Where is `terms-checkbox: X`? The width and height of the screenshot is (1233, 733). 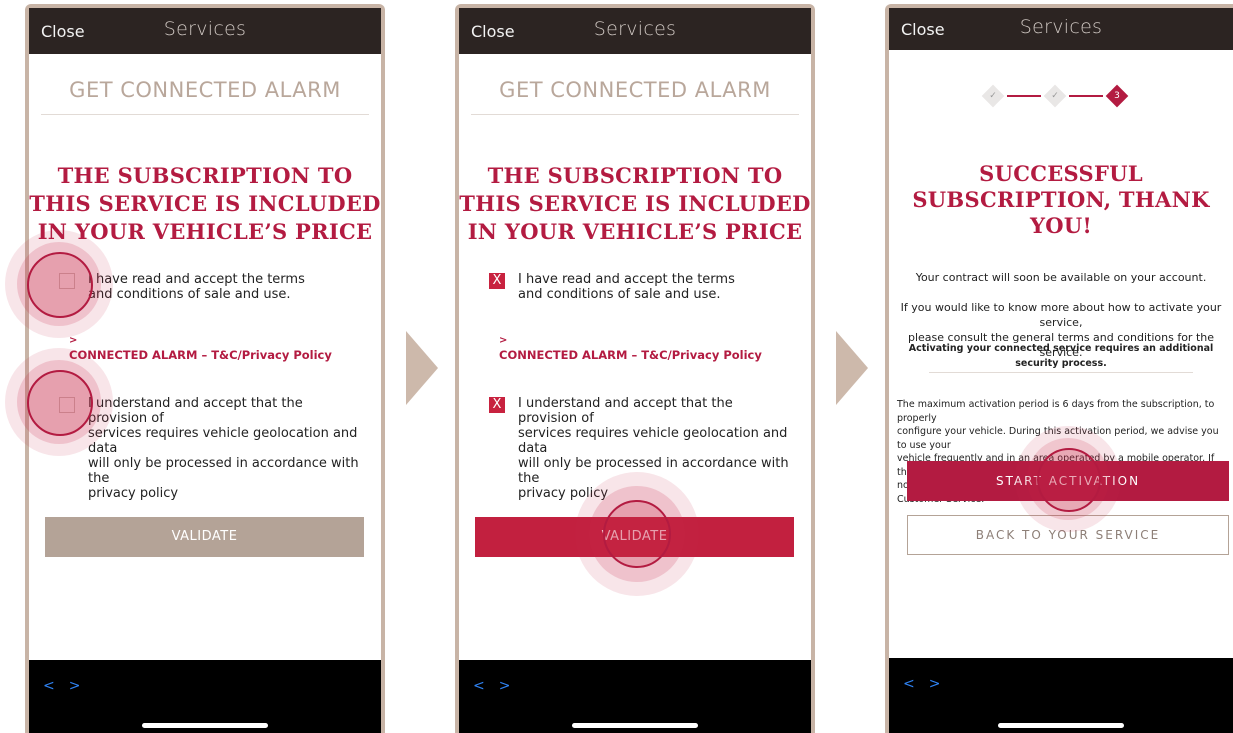
terms-checkbox: X is located at coordinates (497, 281).